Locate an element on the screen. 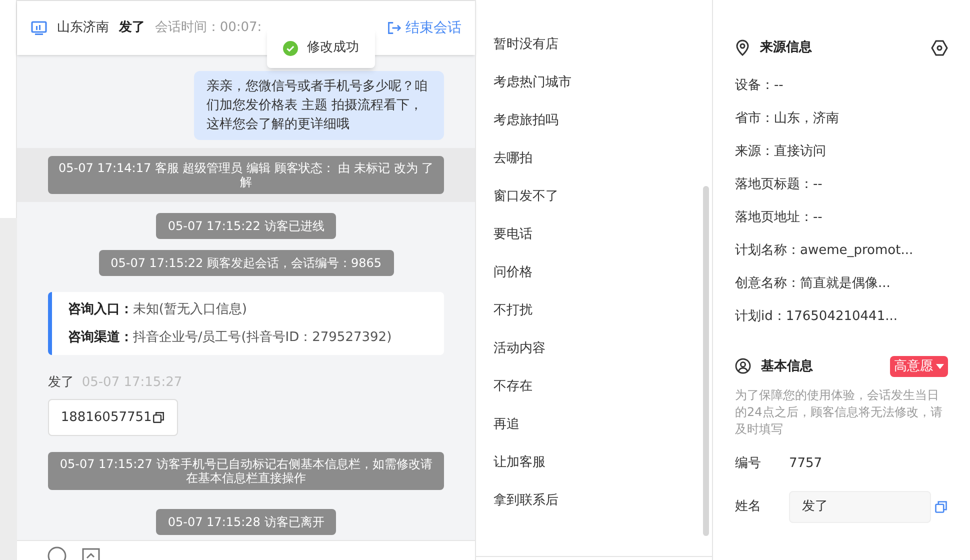 The image size is (970, 560). scrollbar-thumb is located at coordinates (705, 361).